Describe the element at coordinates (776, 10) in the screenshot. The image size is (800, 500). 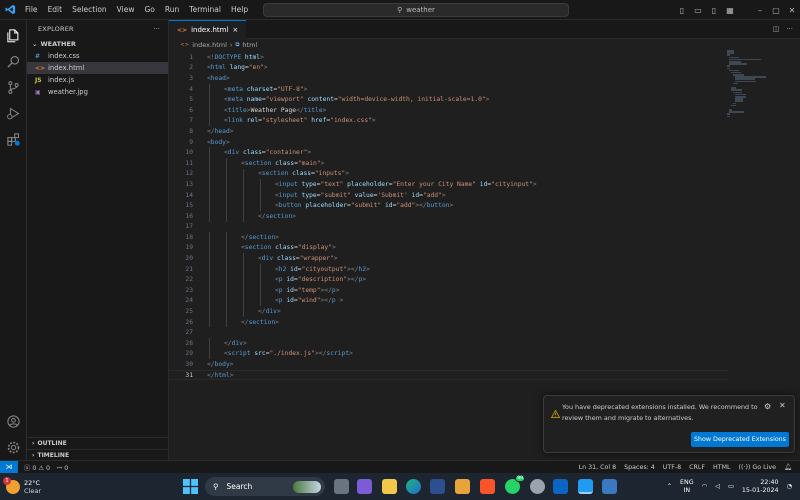
I see `maximize-button: ▢` at that location.